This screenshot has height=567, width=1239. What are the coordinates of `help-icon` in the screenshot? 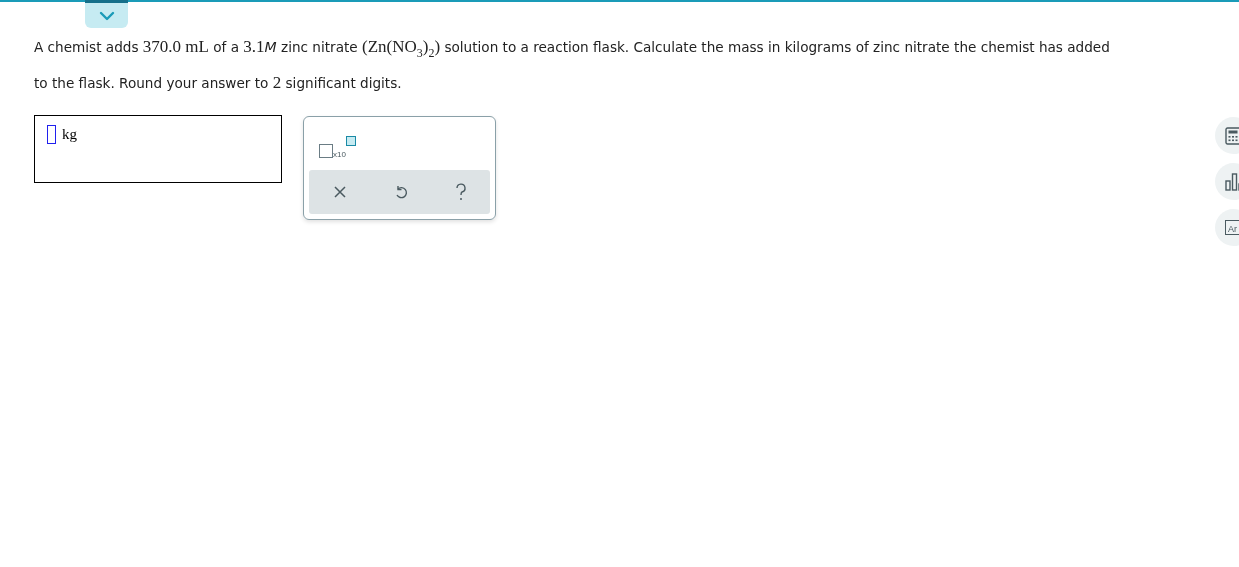 It's located at (460, 192).